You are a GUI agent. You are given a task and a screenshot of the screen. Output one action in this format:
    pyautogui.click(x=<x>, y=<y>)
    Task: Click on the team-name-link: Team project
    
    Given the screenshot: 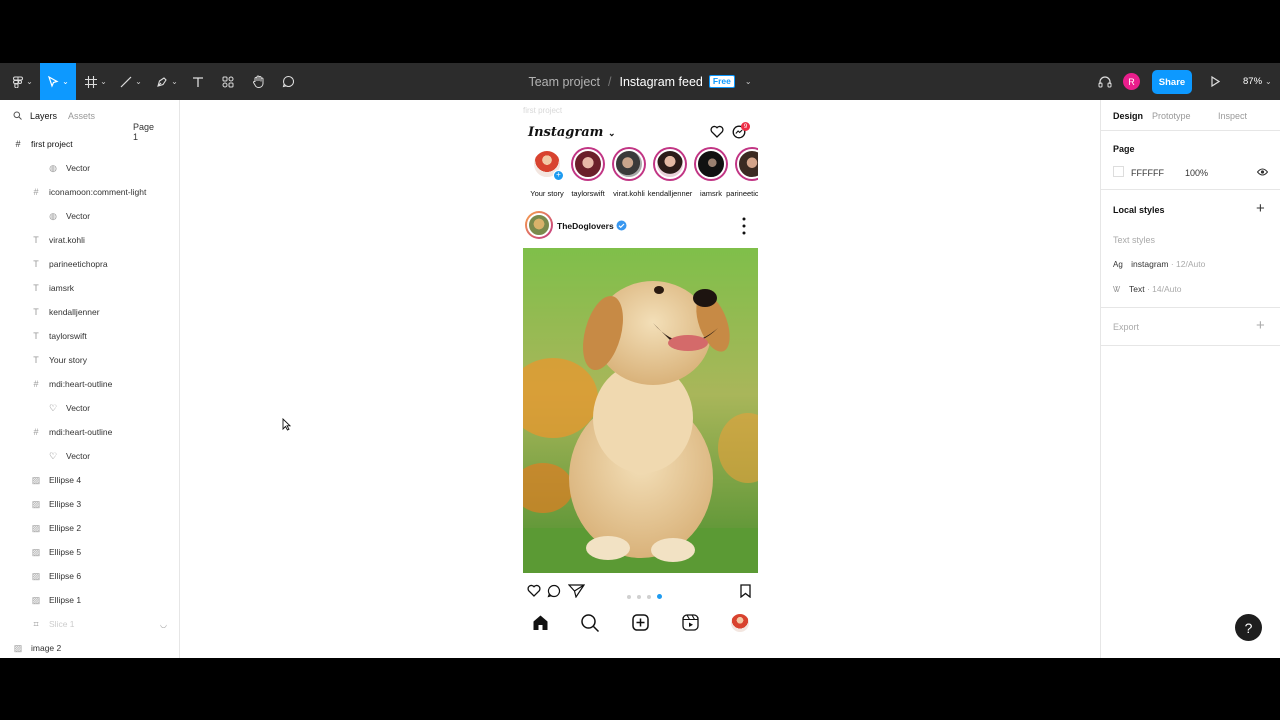 What is the action you would take?
    pyautogui.click(x=564, y=82)
    